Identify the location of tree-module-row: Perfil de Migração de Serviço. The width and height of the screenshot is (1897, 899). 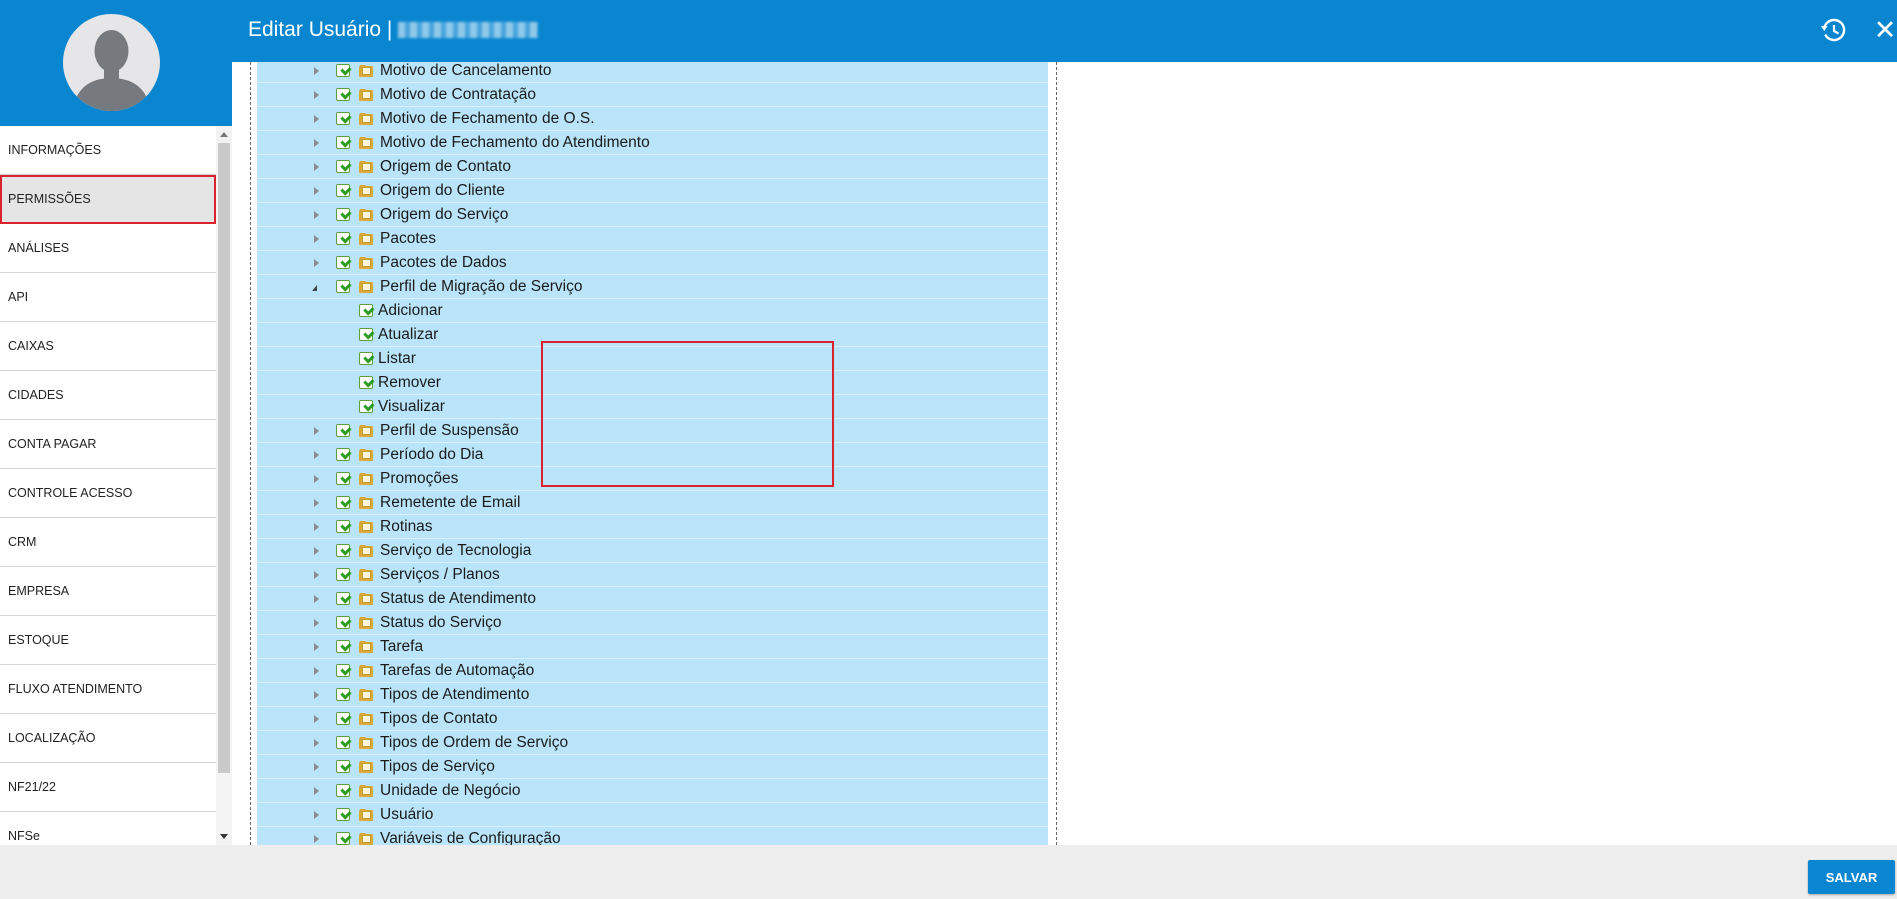
(652, 287).